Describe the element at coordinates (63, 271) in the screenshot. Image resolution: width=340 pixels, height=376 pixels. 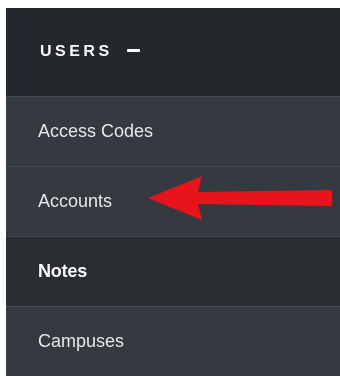
I see `sidebar-item-label: Notes` at that location.